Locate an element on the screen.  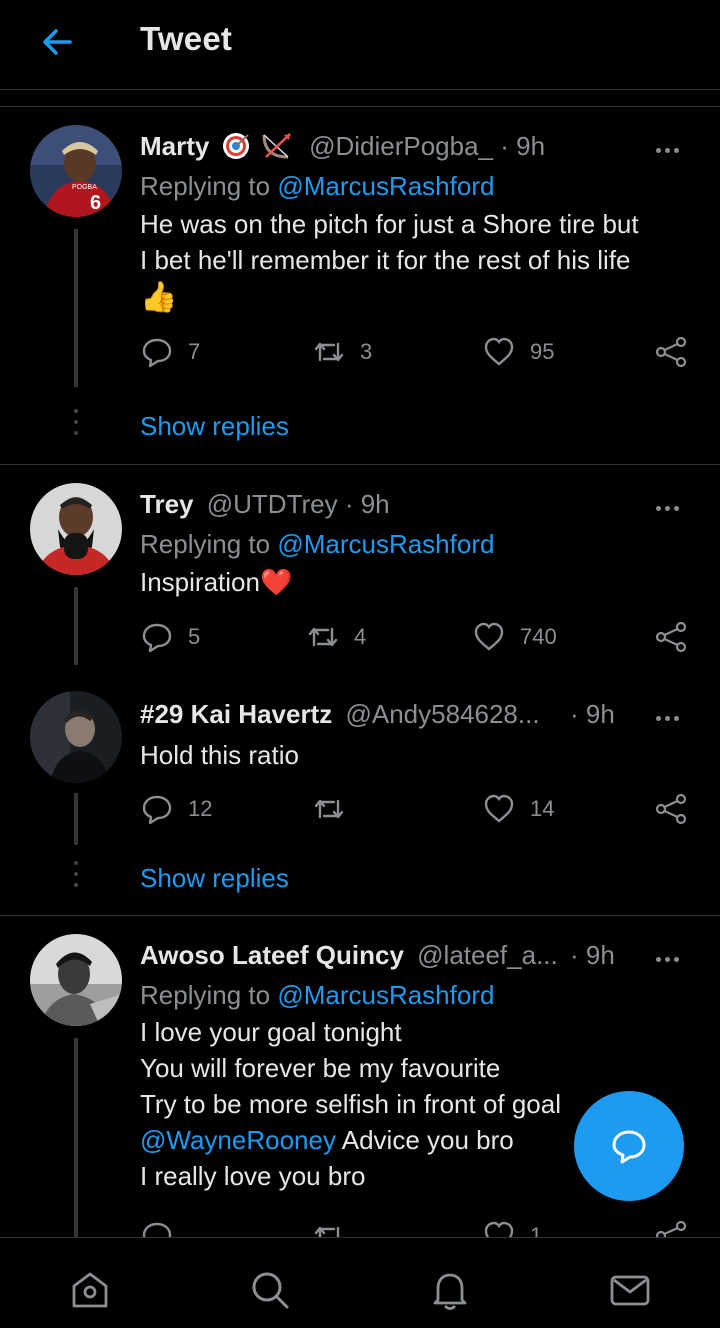
reply-bubble-icon is located at coordinates (629, 1147).